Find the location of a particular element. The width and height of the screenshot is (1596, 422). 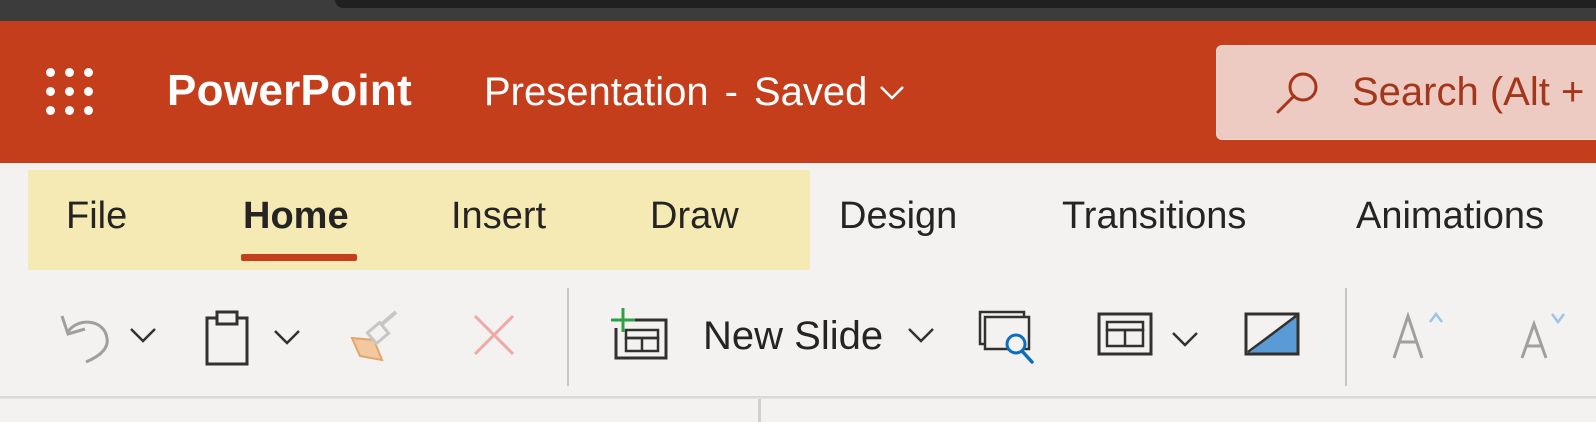

search-icon is located at coordinates (1297, 93).